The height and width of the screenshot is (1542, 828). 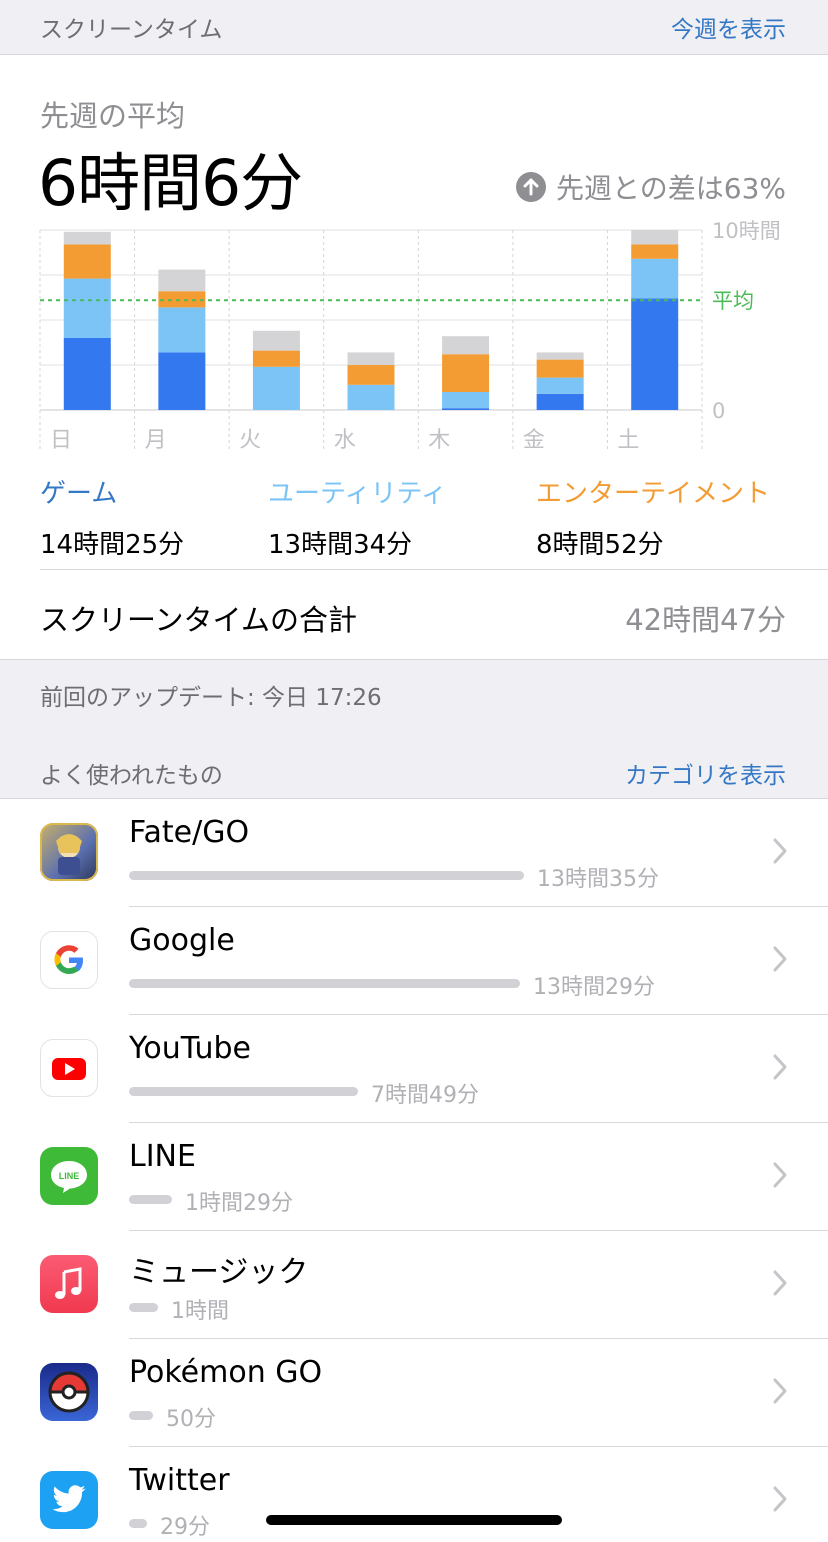 I want to click on app-row-pokemon-go: Pokémon GO 50分, so click(x=414, y=1393).